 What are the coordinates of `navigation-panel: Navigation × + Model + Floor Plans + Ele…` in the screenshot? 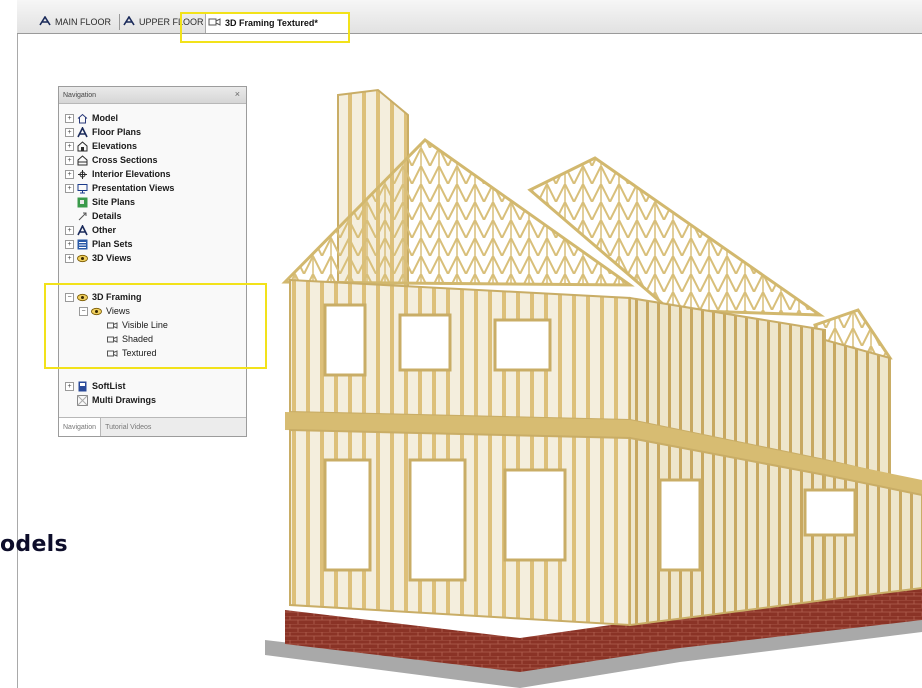 It's located at (152, 261).